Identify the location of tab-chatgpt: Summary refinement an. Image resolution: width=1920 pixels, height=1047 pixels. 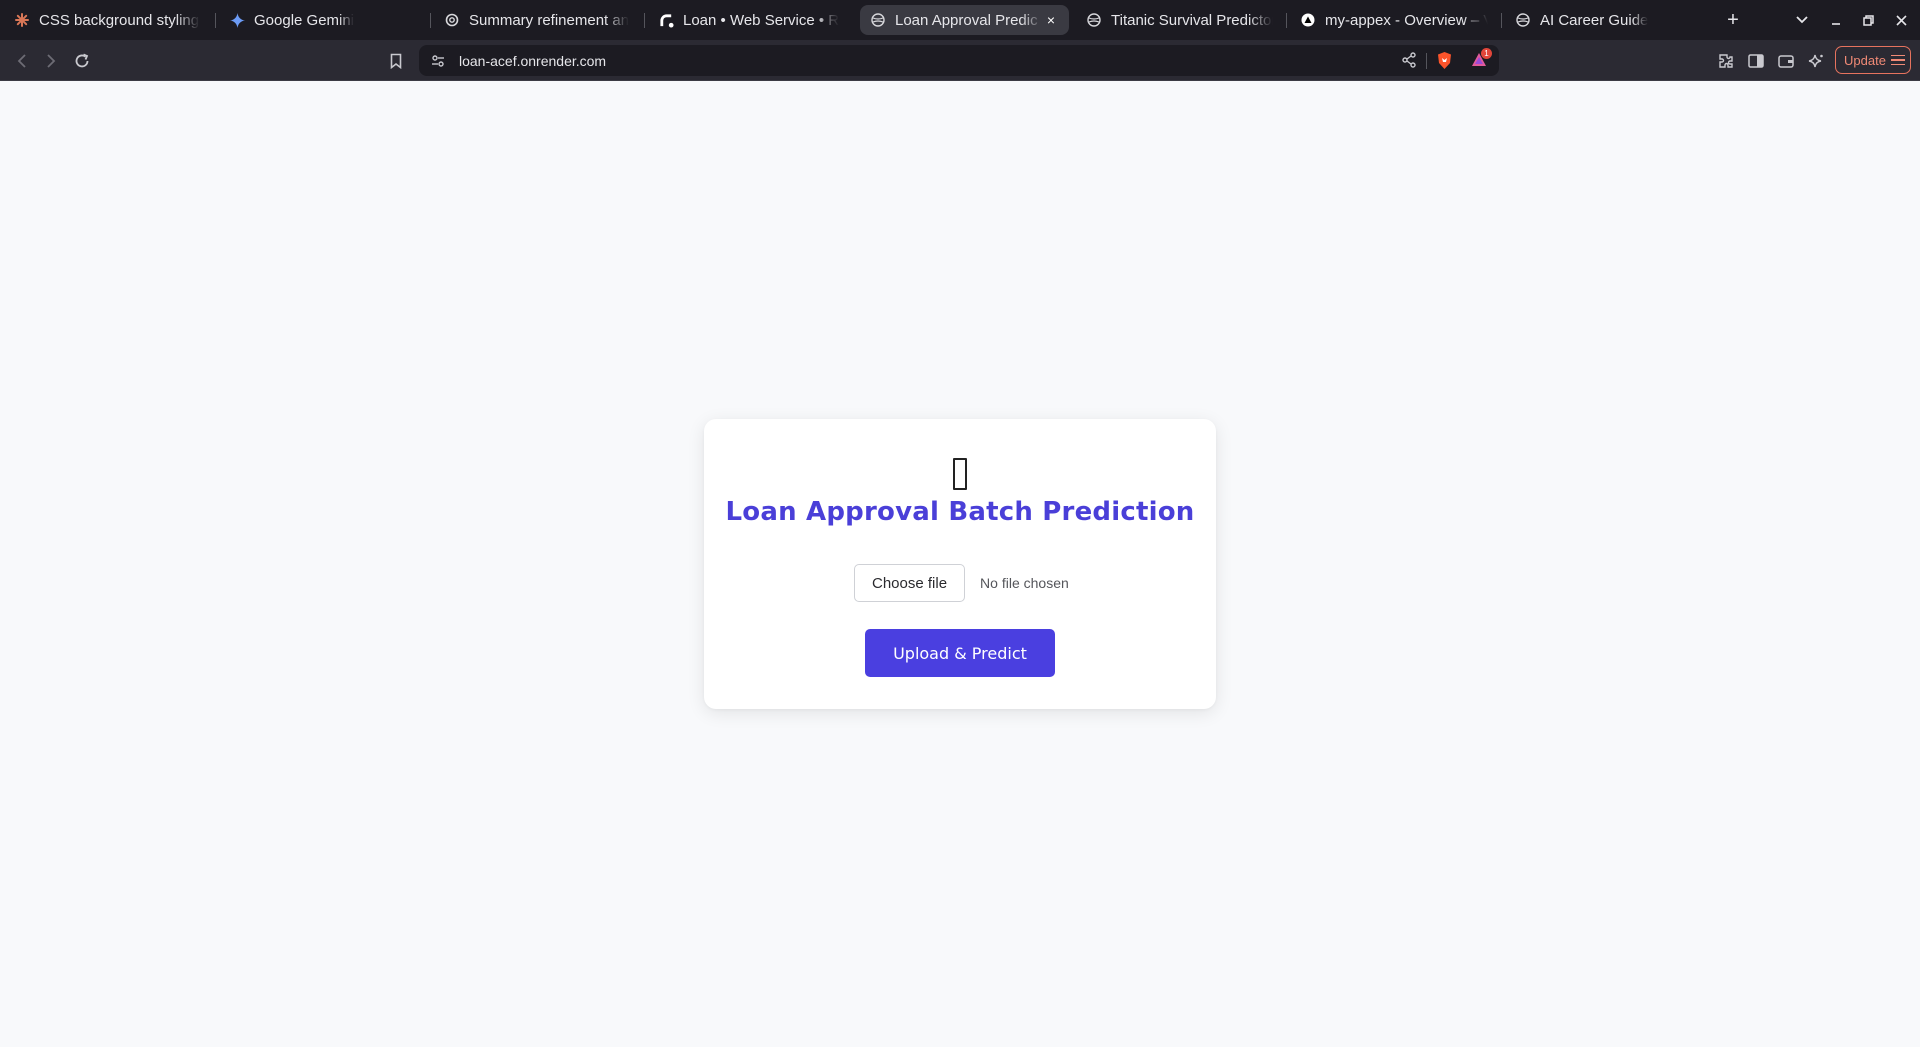
(537, 20).